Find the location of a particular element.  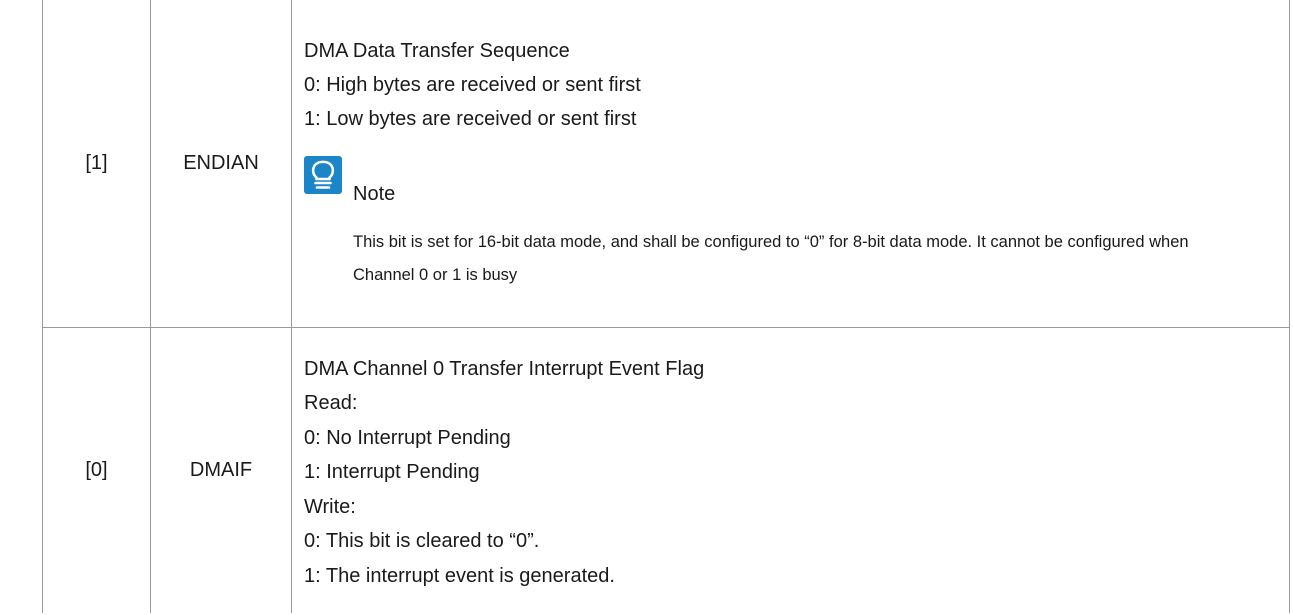

lightbulb-icon is located at coordinates (323, 174).